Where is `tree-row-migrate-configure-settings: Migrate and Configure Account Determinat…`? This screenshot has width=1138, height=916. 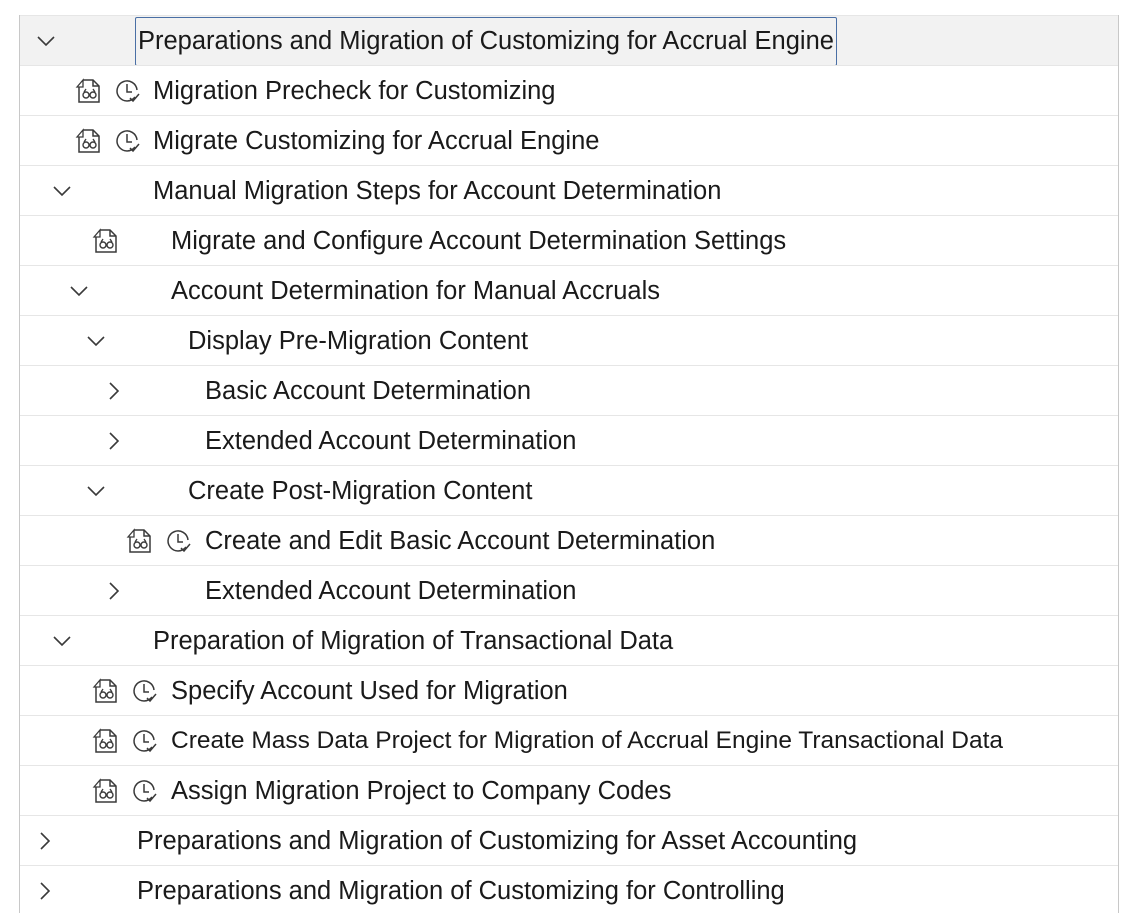 tree-row-migrate-configure-settings: Migrate and Configure Account Determinat… is located at coordinates (569, 240).